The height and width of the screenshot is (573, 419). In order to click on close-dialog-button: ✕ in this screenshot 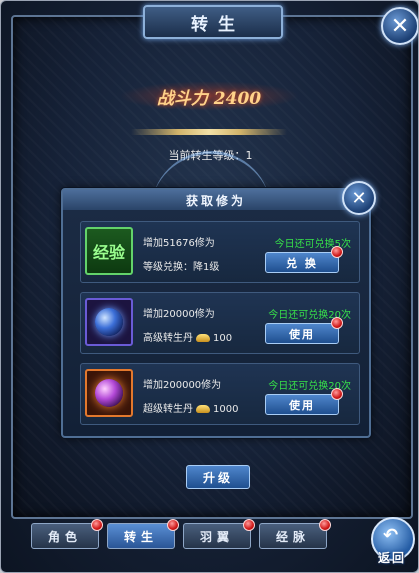, I will do `click(359, 198)`.